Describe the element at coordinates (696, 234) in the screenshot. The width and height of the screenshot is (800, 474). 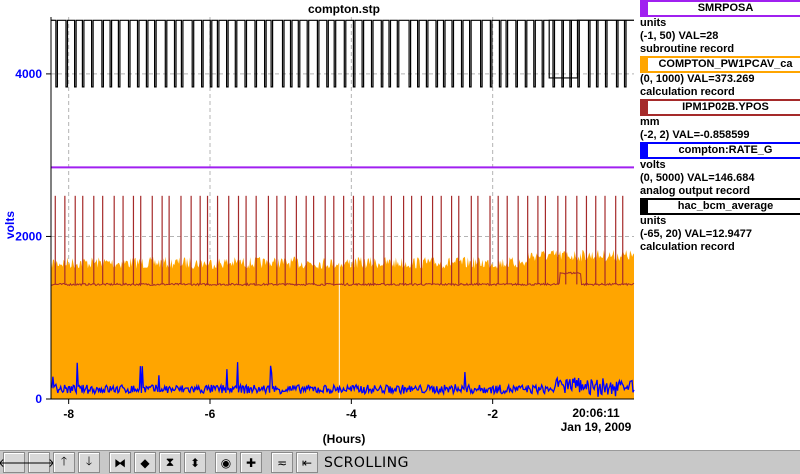
I see `legend-range: (-65, 20) VAL=12.9477` at that location.